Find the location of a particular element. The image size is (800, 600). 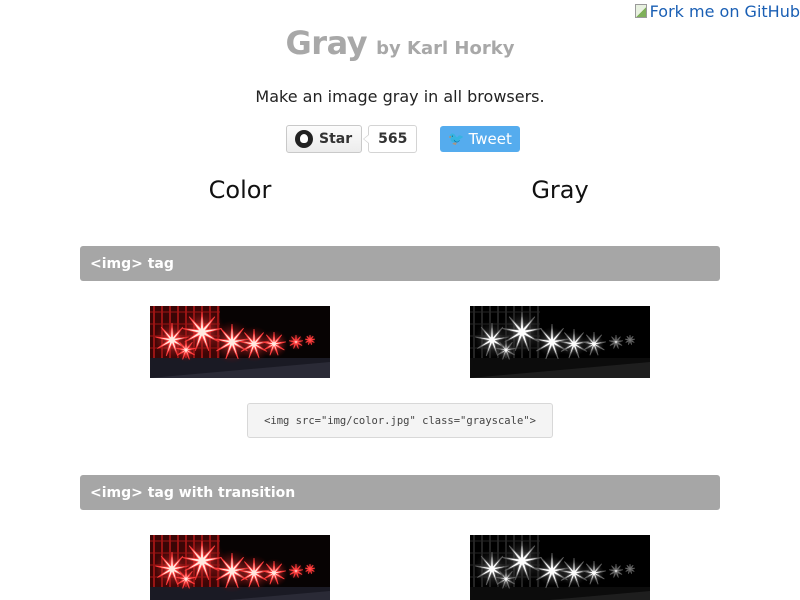

color-image is located at coordinates (240, 342).